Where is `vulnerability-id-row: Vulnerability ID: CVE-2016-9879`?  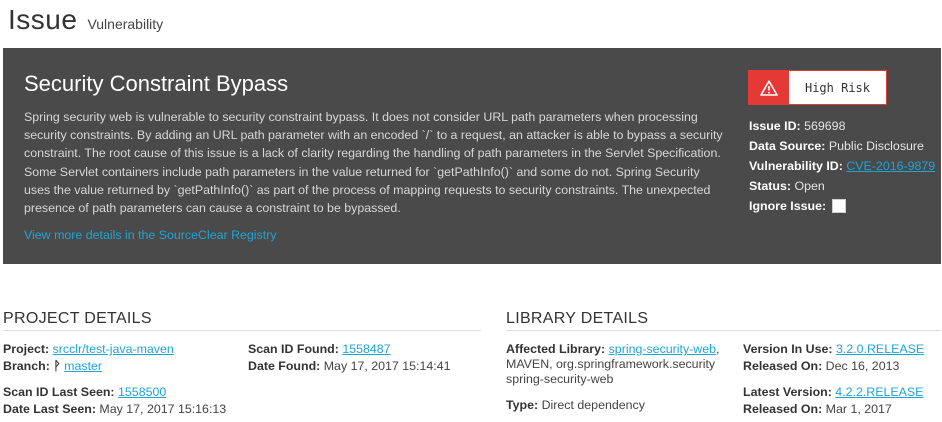
vulnerability-id-row: Vulnerability ID: CVE-2016-9879 is located at coordinates (842, 166).